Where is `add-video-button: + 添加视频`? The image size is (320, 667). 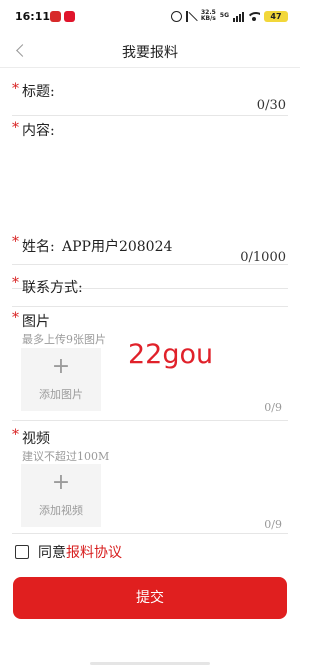
add-video-button: + 添加视频 is located at coordinates (61, 495).